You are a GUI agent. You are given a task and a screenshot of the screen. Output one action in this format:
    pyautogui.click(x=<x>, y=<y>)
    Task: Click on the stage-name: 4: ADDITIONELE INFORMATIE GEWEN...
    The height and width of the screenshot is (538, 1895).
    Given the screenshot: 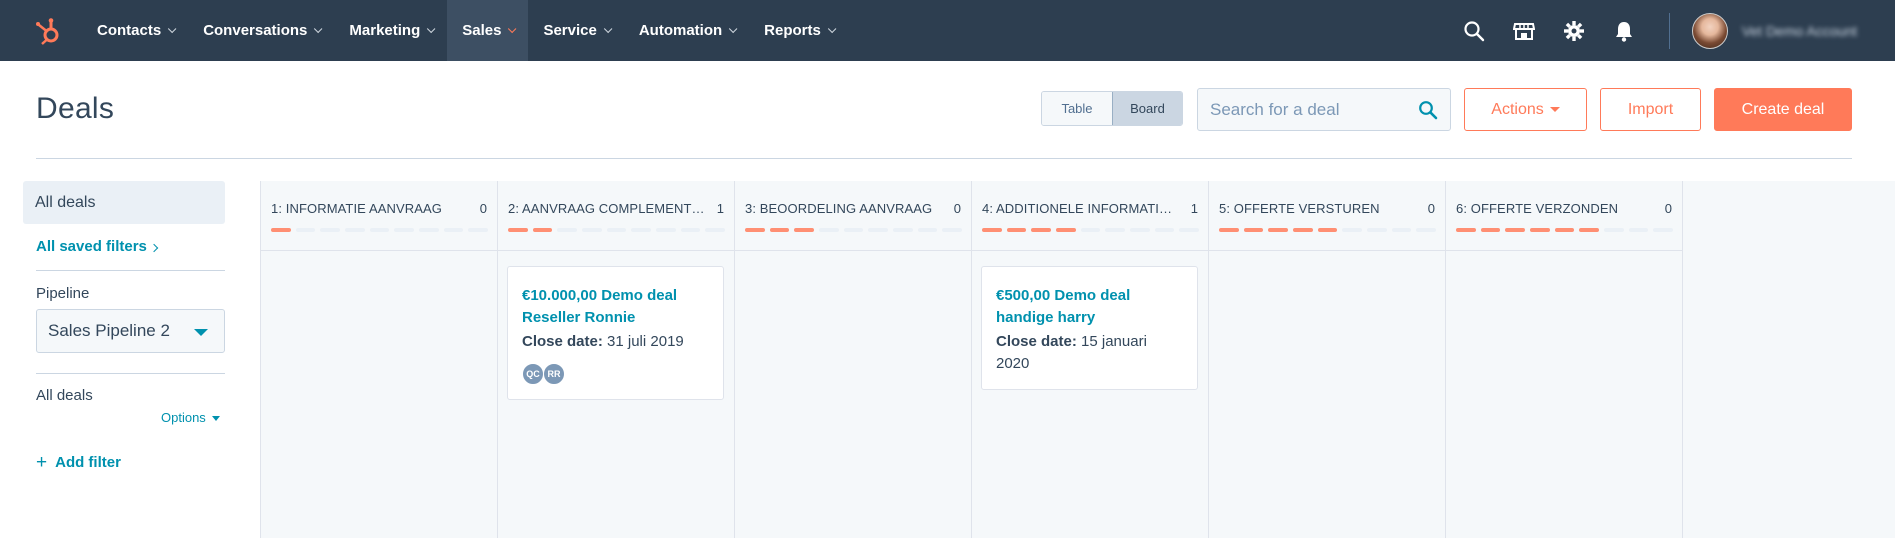 What is the action you would take?
    pyautogui.click(x=1080, y=208)
    